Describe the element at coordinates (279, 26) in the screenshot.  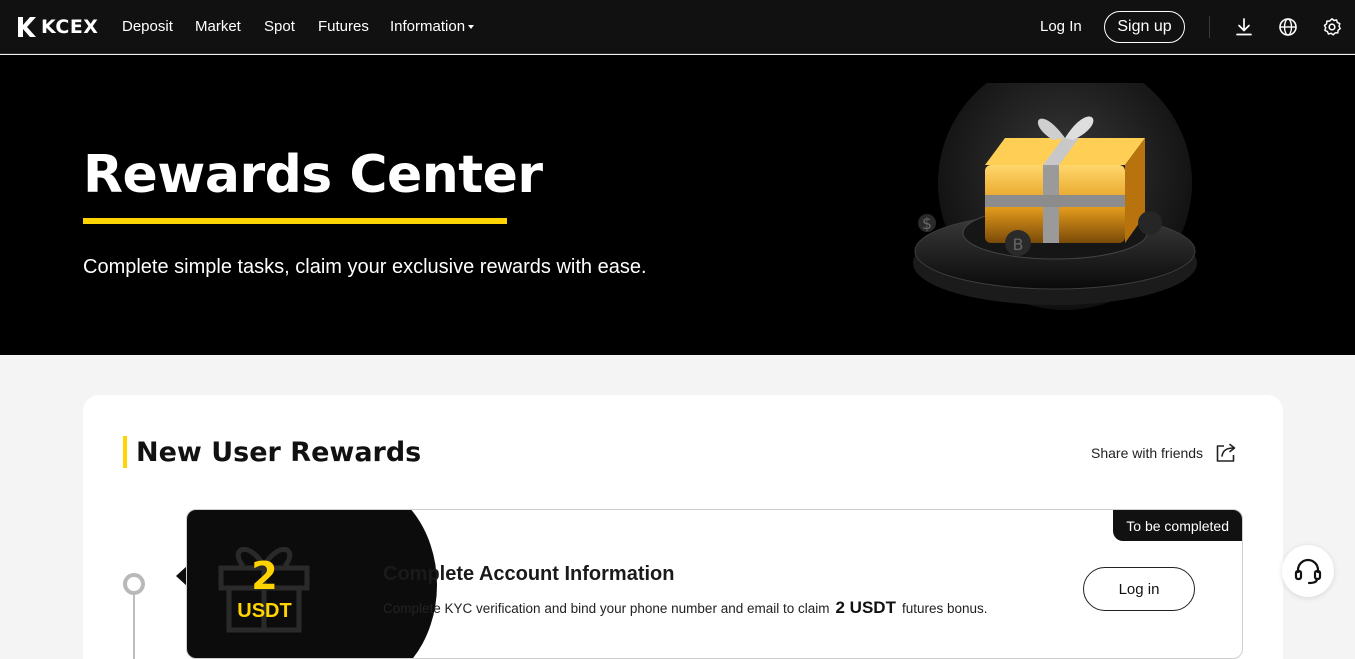
I see `nav-spot: Spot` at that location.